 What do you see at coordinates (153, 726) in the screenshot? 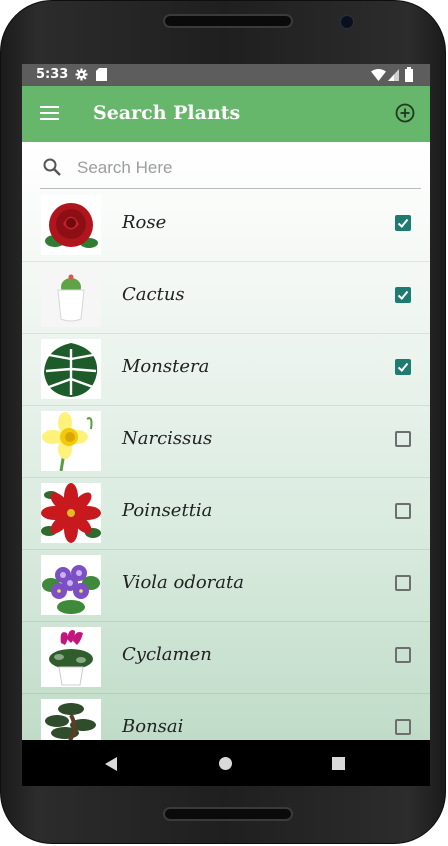
I see `plant-name: Bonsai` at bounding box center [153, 726].